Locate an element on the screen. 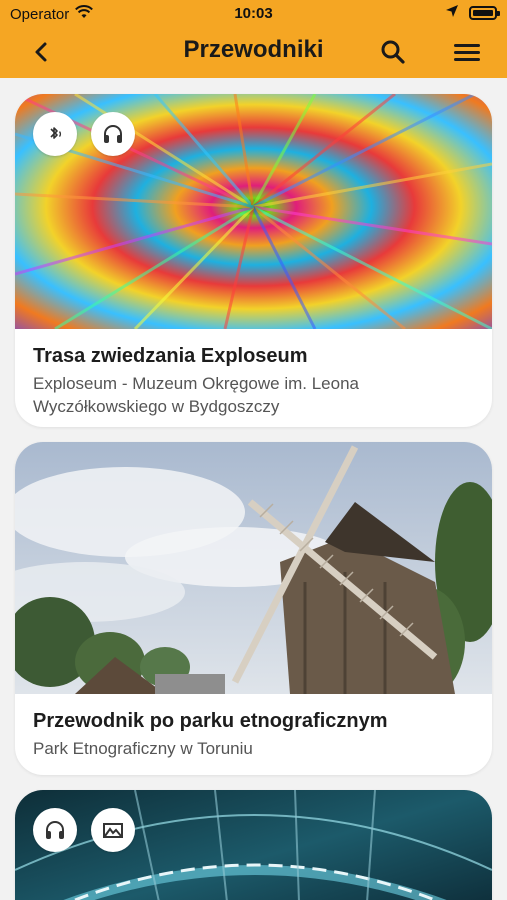  search-icon is located at coordinates (393, 52).